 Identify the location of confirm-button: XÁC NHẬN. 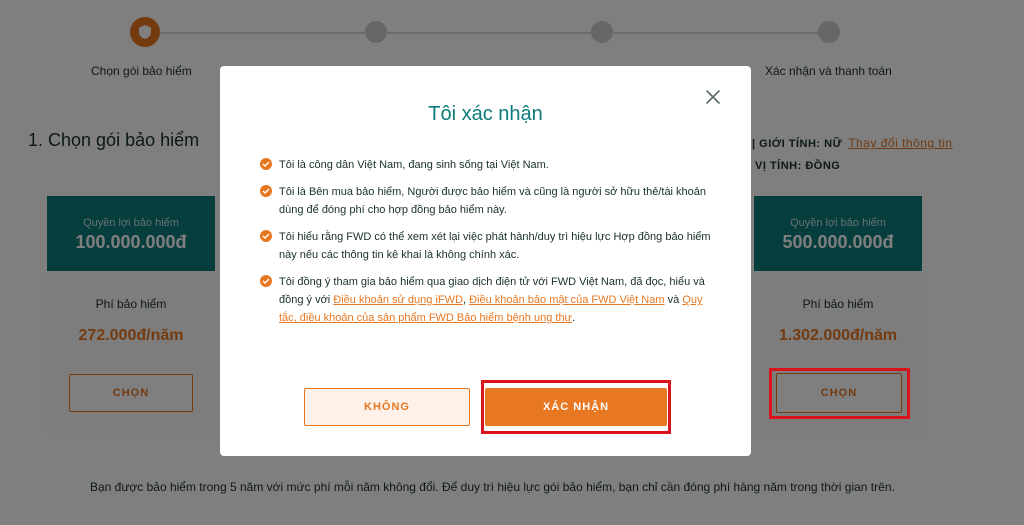
(576, 407).